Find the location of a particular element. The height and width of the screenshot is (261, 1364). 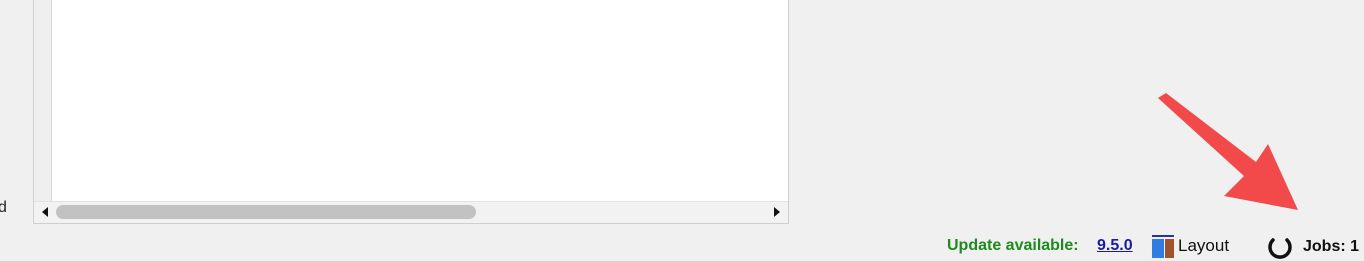

update-version-link: 9.5.0 is located at coordinates (1115, 246).